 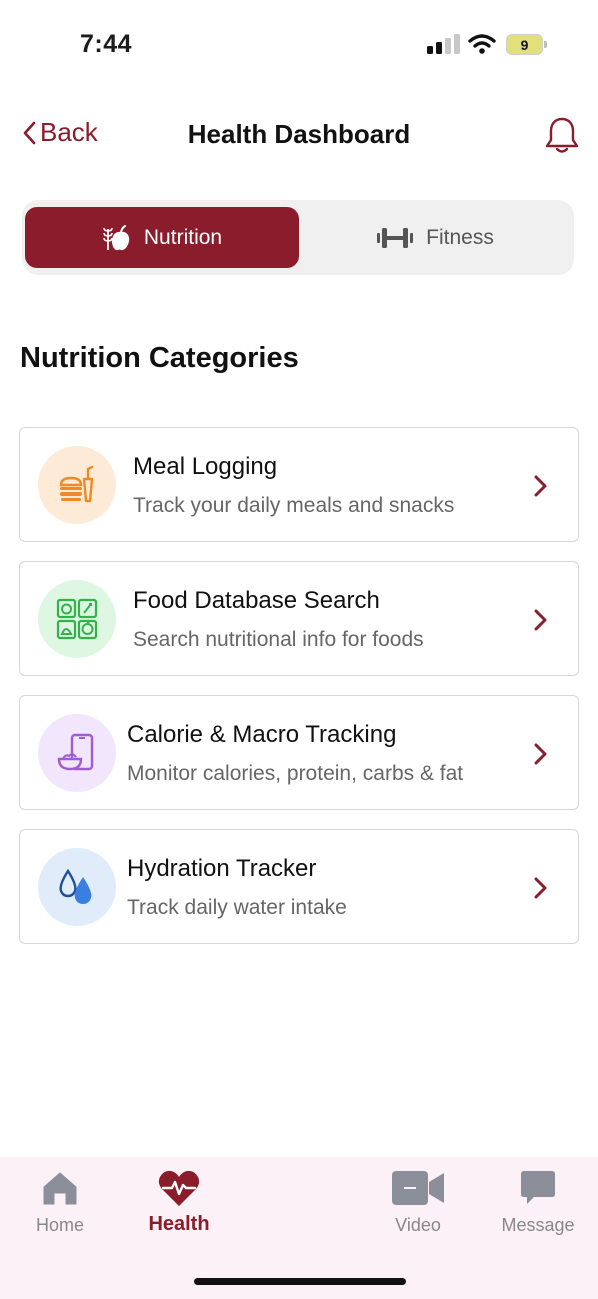 I want to click on tab-nutrition: Nutrition, so click(x=162, y=237).